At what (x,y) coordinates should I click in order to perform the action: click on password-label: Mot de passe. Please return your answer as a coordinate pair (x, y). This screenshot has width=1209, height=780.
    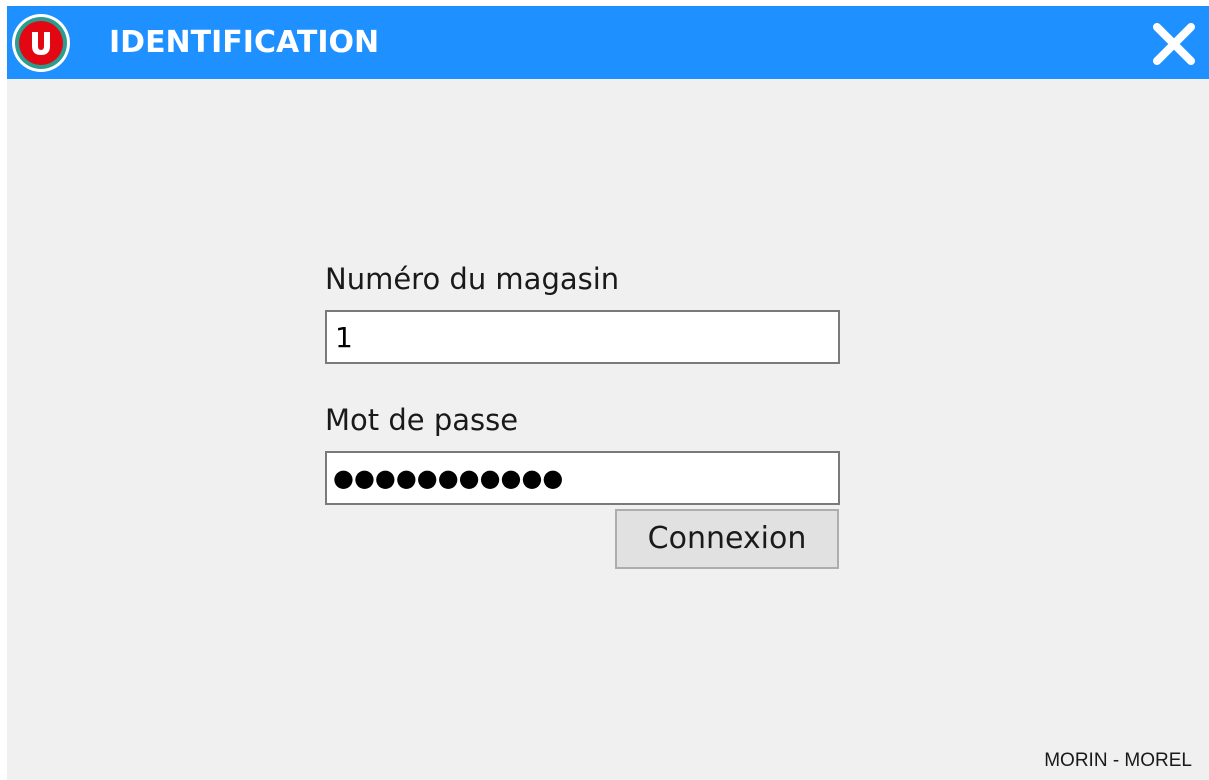
    Looking at the image, I should click on (422, 420).